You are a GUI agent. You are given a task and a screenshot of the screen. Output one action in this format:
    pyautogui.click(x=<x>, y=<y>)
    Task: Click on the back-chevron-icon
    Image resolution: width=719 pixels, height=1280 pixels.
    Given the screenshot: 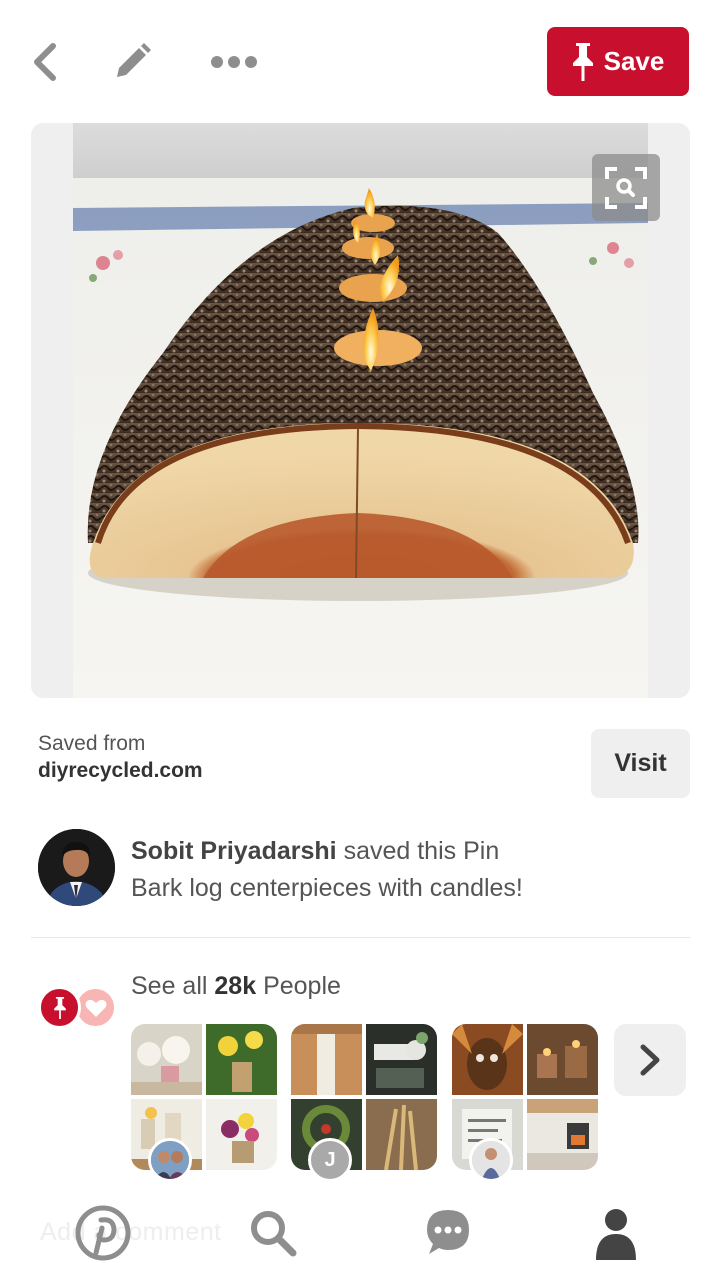 What is the action you would take?
    pyautogui.click(x=45, y=62)
    